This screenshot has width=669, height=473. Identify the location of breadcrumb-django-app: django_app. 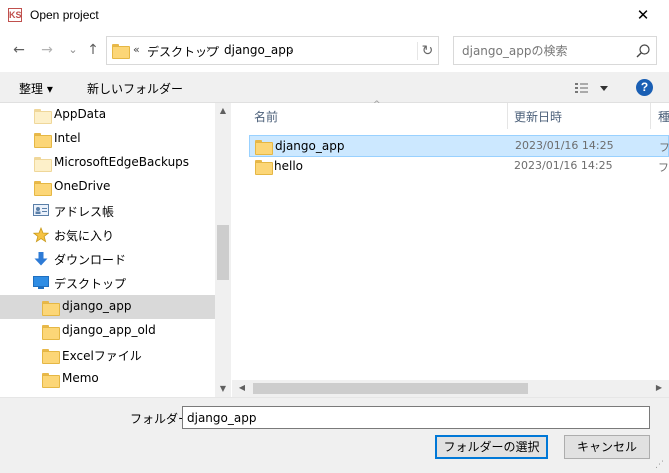
(258, 50).